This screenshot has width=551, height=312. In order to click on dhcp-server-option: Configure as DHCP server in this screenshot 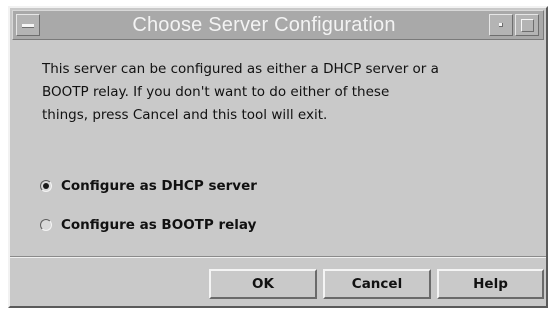, I will do `click(148, 186)`.